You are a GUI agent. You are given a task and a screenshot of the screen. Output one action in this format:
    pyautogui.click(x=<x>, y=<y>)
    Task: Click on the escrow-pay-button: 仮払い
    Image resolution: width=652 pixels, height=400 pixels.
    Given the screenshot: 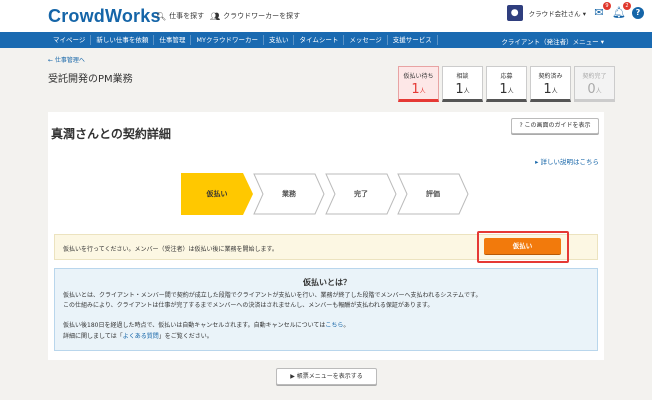 What is the action you would take?
    pyautogui.click(x=522, y=246)
    